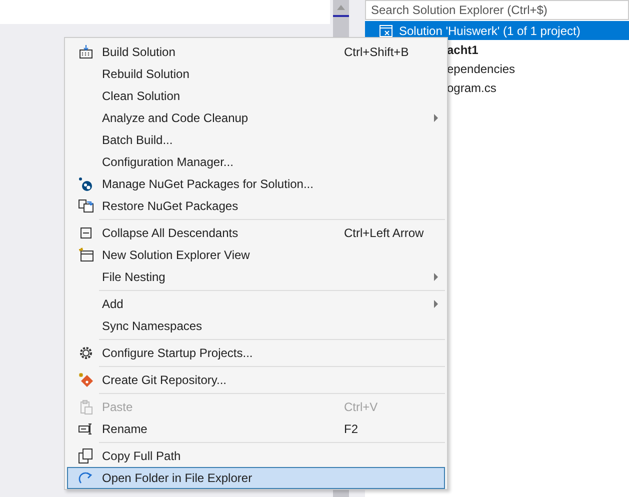 The height and width of the screenshot is (497, 629). What do you see at coordinates (256, 96) in the screenshot?
I see `menu-item: Clean Solution` at bounding box center [256, 96].